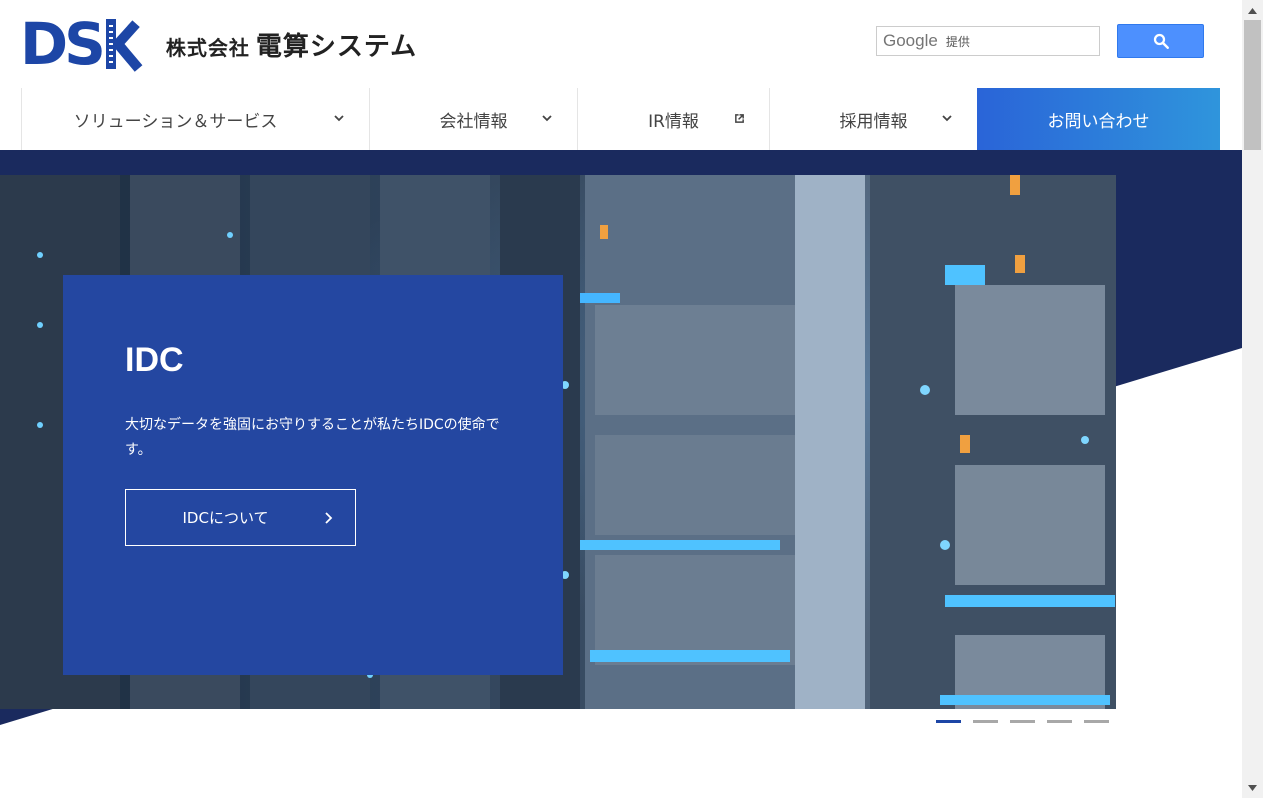 The width and height of the screenshot is (1263, 798). I want to click on scroll-up-arrow-icon, so click(1252, 10).